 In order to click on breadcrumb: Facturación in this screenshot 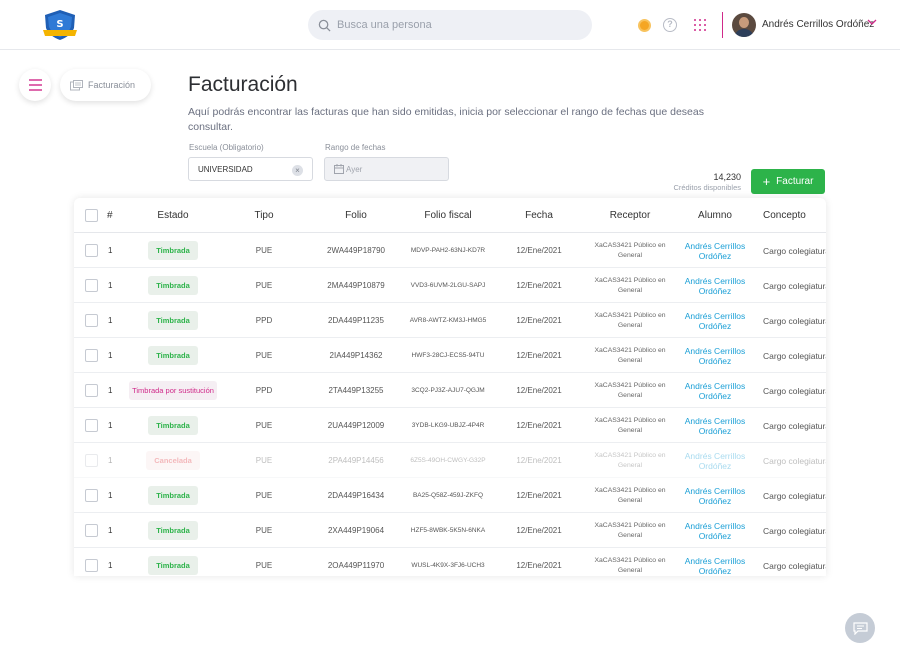, I will do `click(105, 85)`.